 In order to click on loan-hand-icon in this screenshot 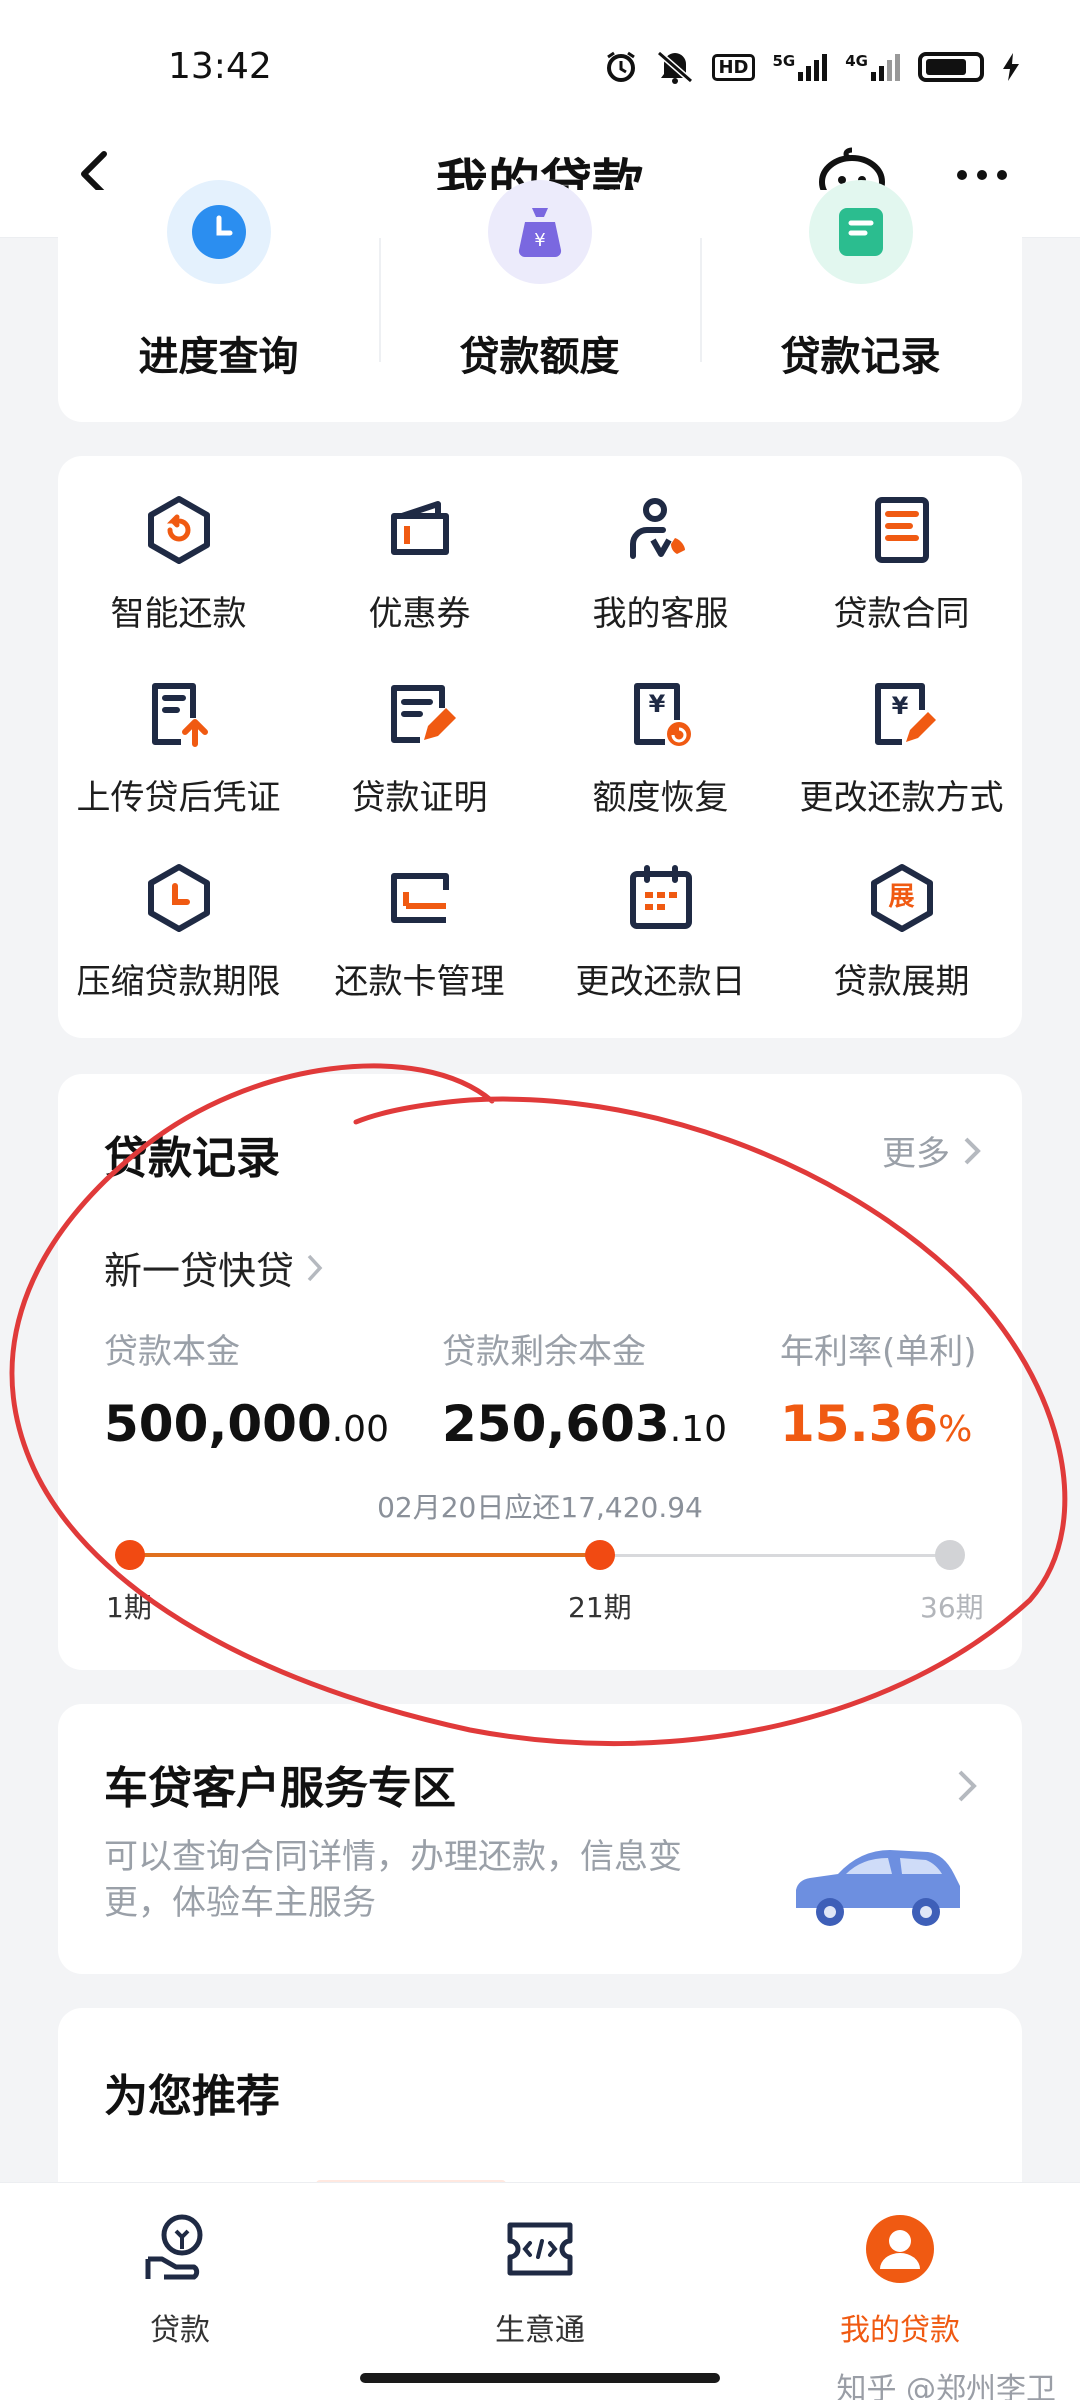, I will do `click(180, 2249)`.